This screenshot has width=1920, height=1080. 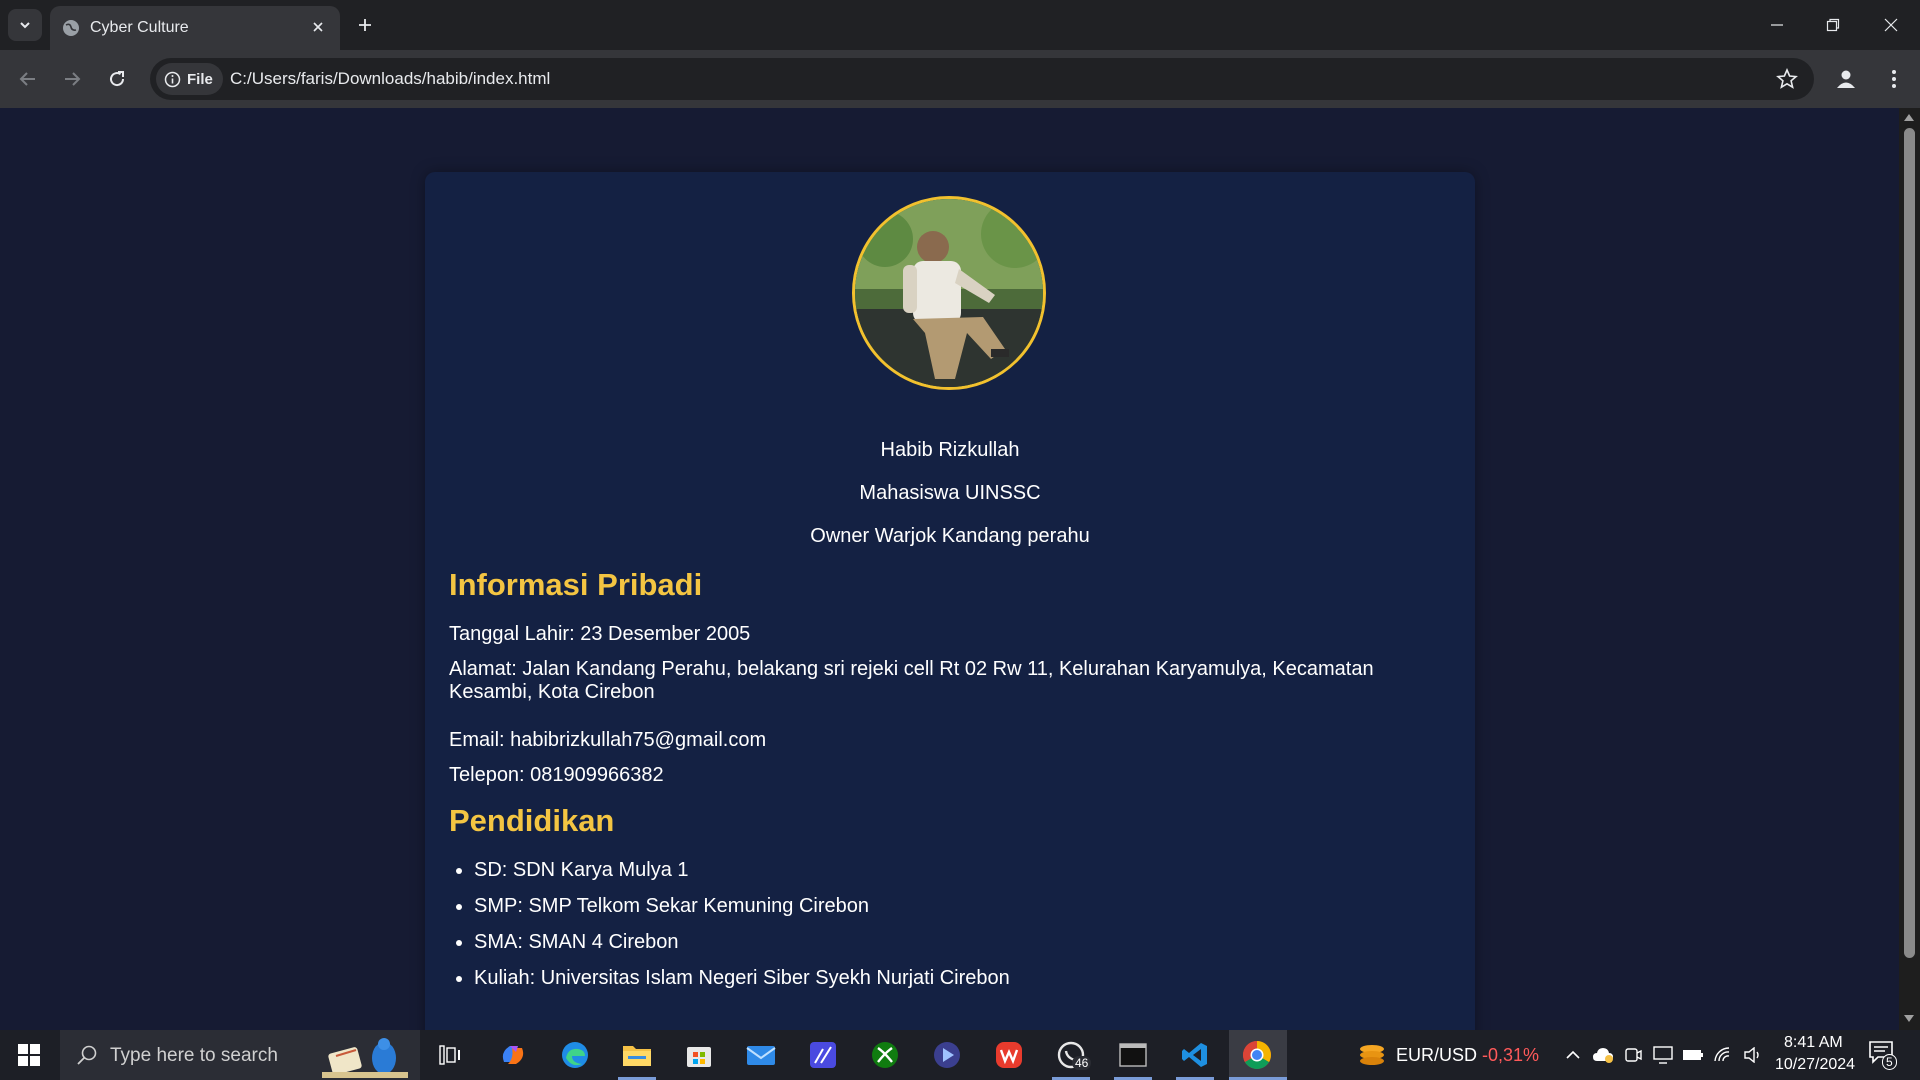 I want to click on profile-name: Habib Rizkullah, so click(x=950, y=450).